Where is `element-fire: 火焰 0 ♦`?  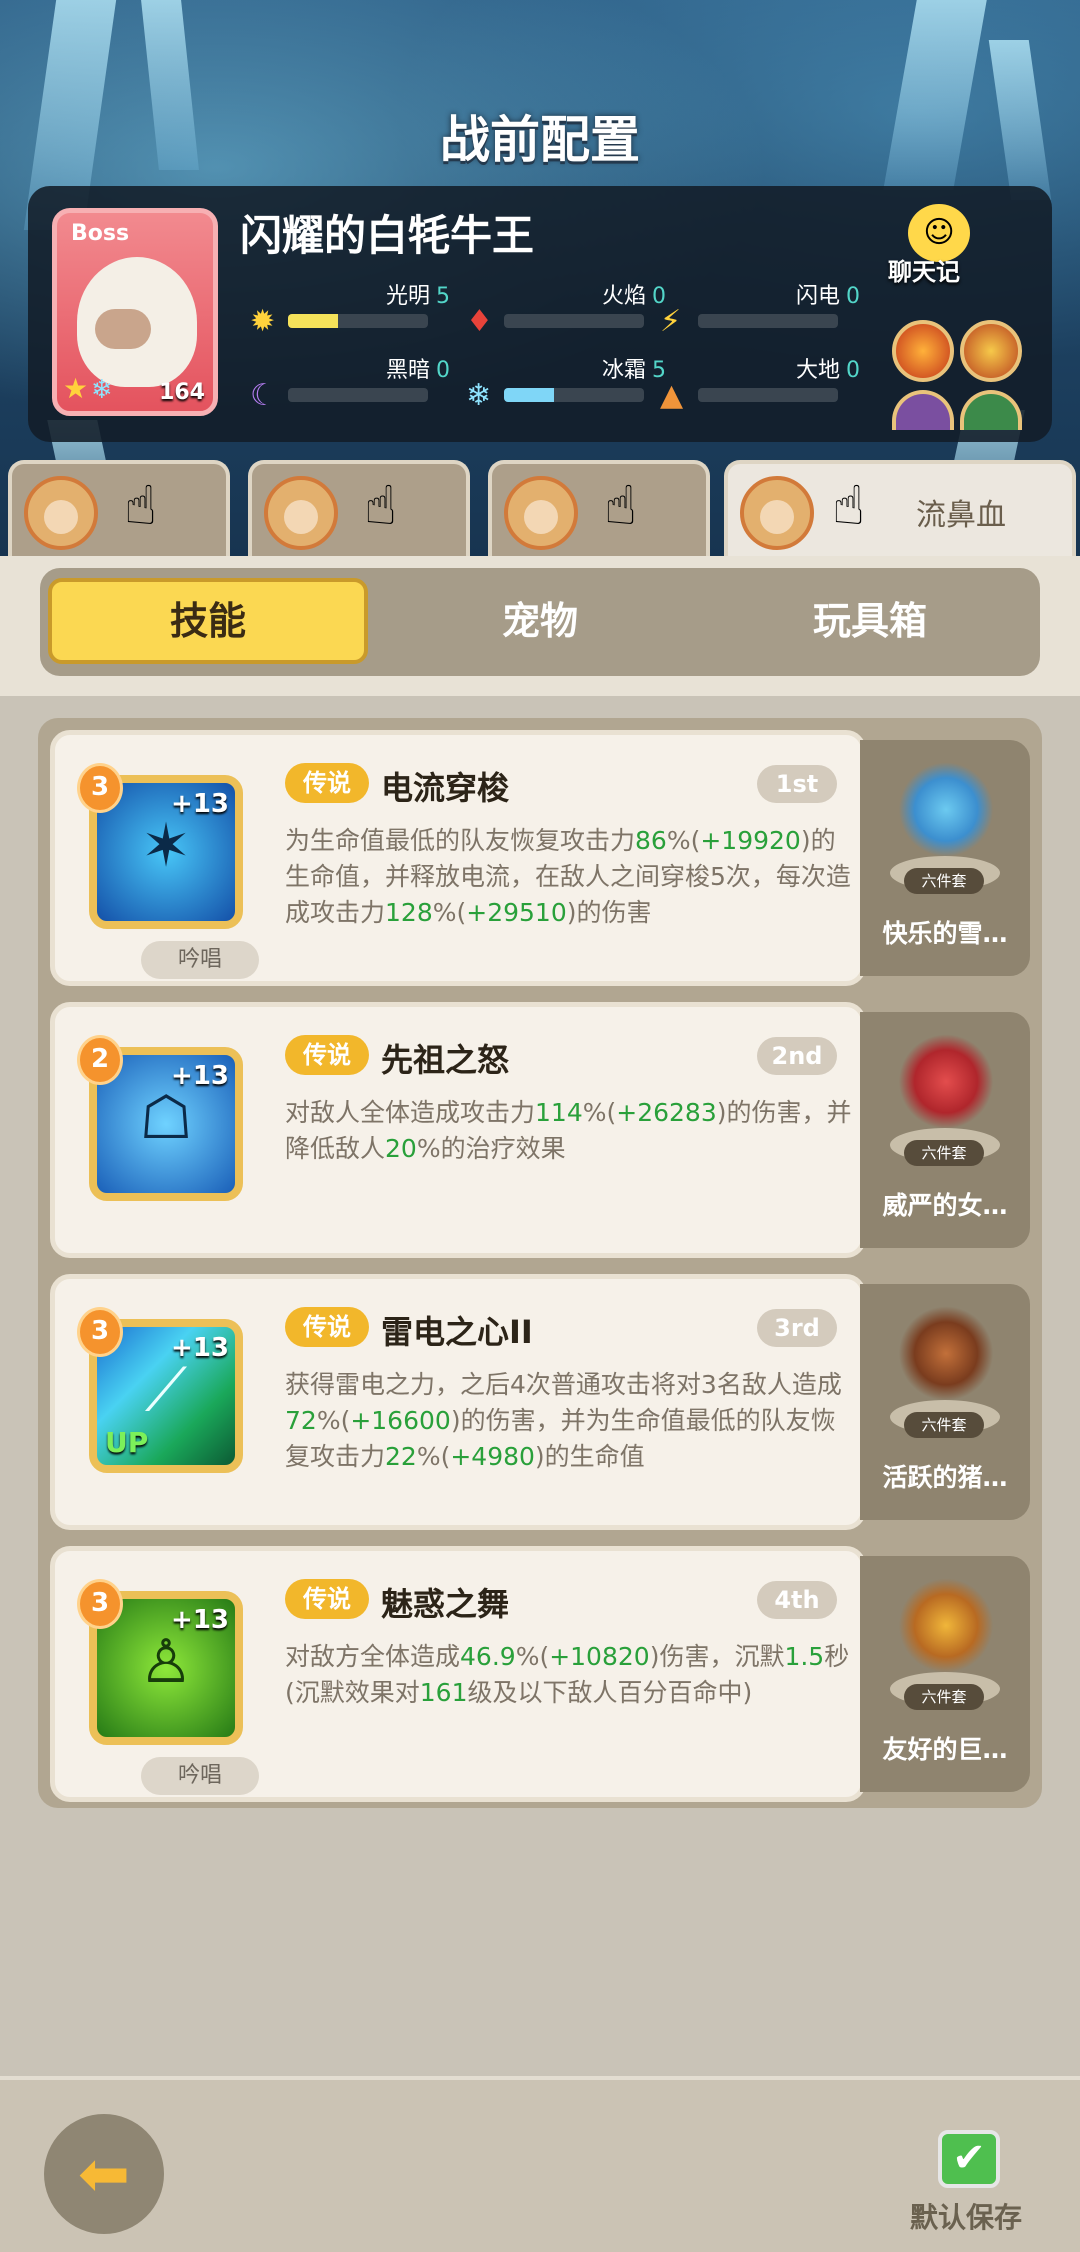
element-fire: 火焰 0 ♦ is located at coordinates (576, 308).